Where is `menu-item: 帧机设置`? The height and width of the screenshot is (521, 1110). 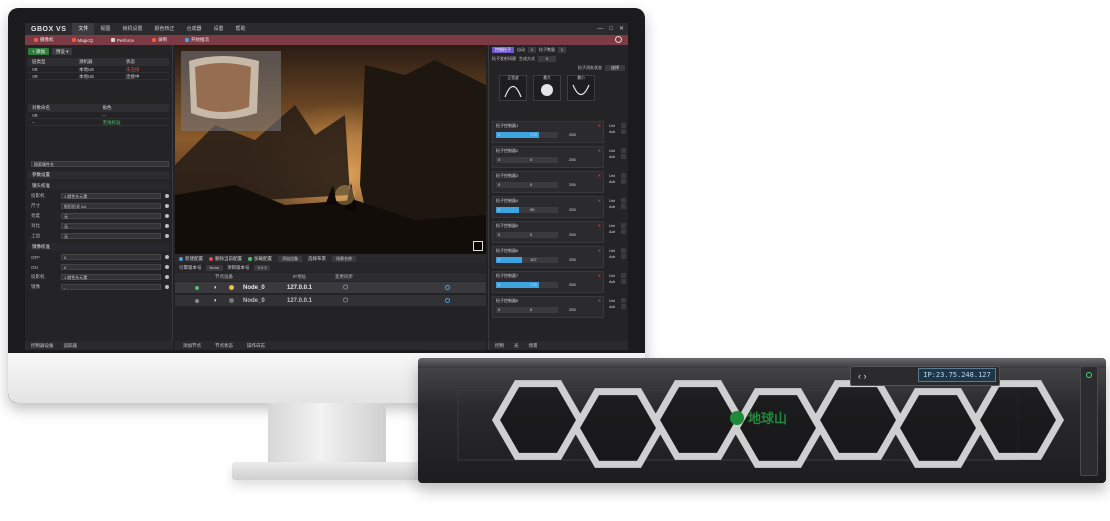
menu-item: 帧机设置 is located at coordinates (132, 29).